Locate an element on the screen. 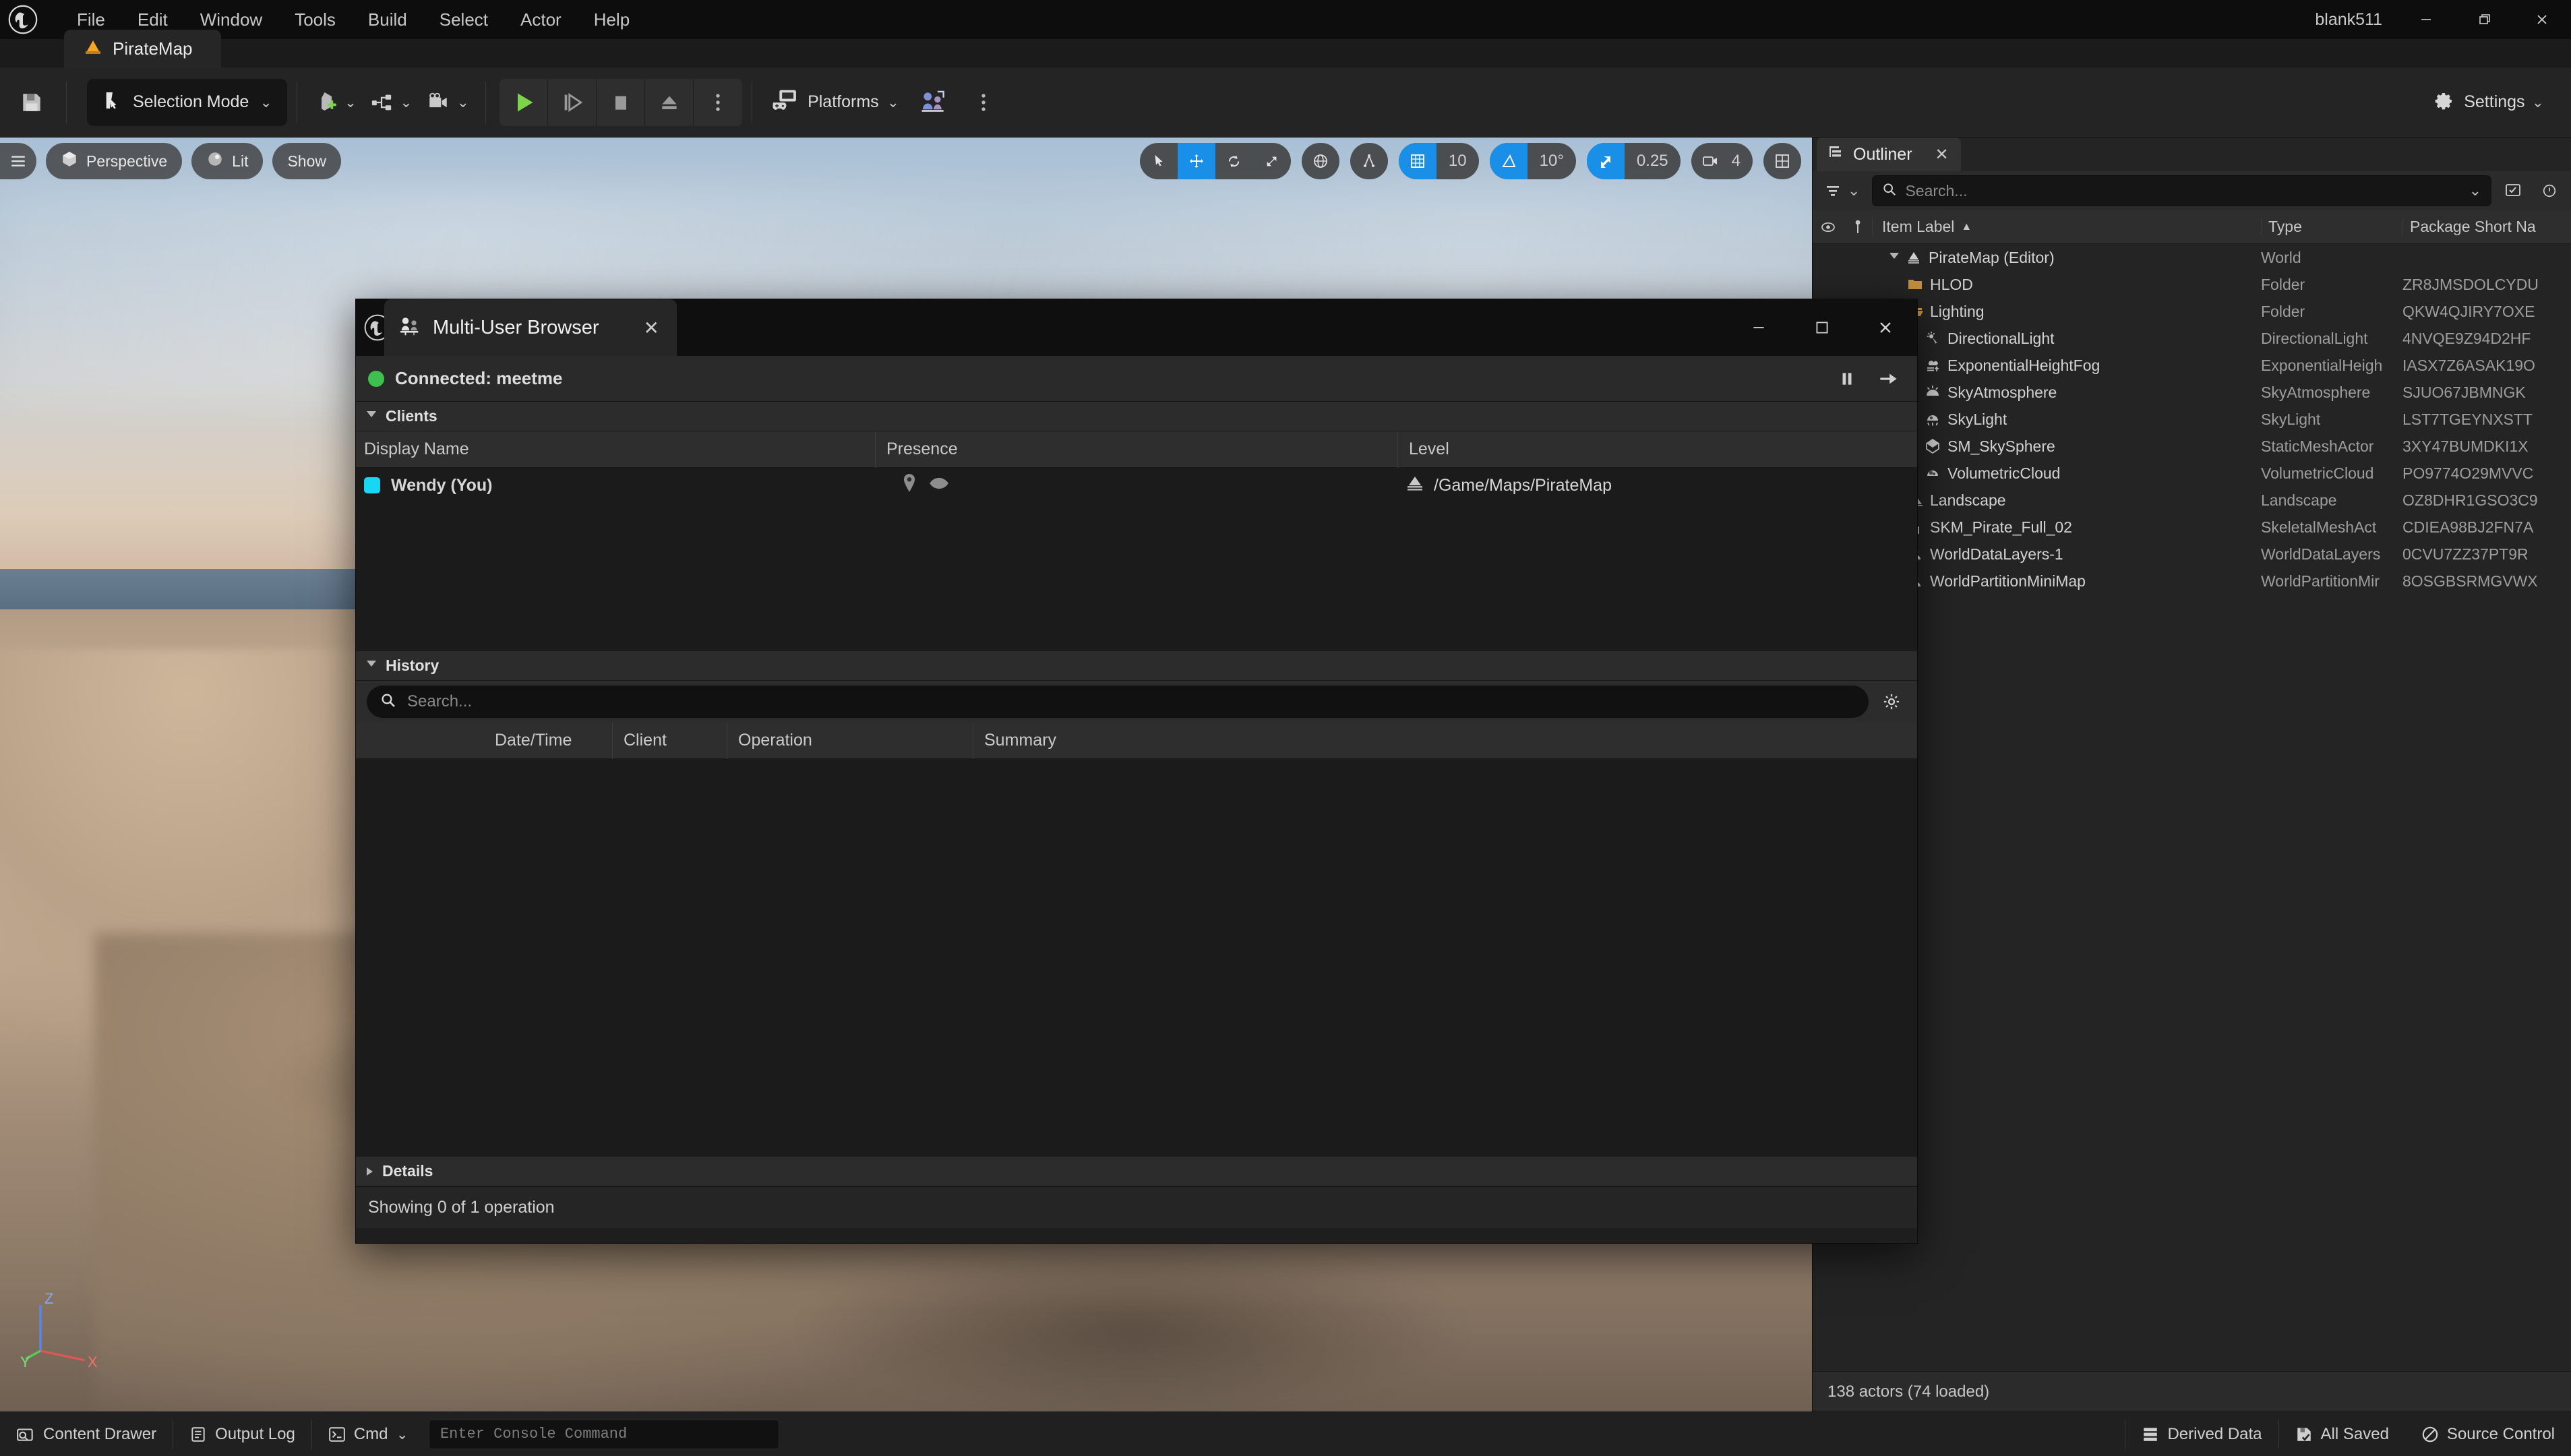  directional-light-icon is located at coordinates (1933, 338).